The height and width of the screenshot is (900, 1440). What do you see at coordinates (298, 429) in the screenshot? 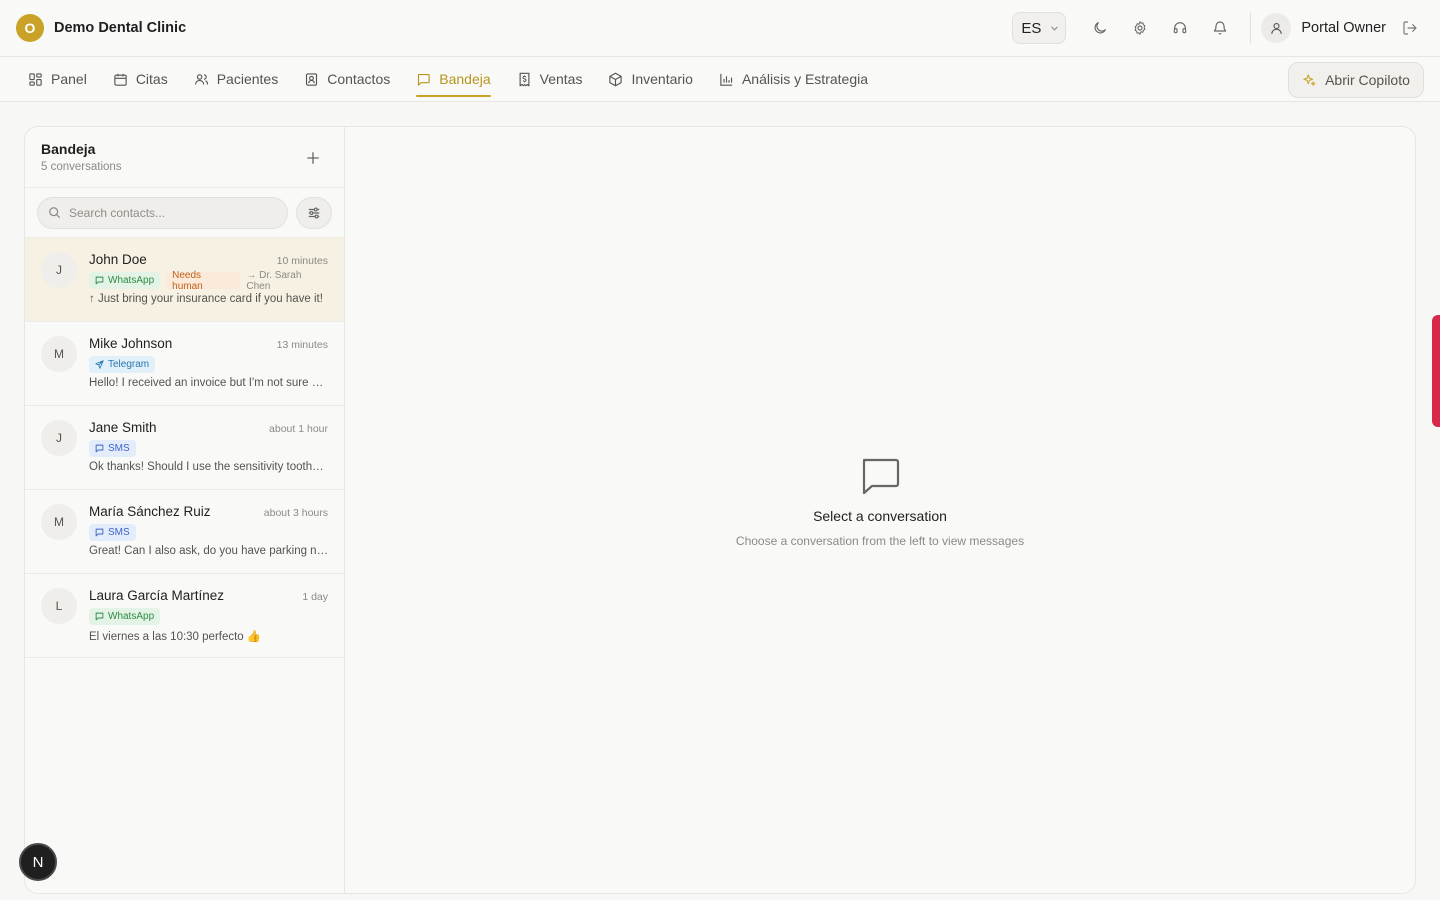
I see `conversation-time: about 1 hour` at bounding box center [298, 429].